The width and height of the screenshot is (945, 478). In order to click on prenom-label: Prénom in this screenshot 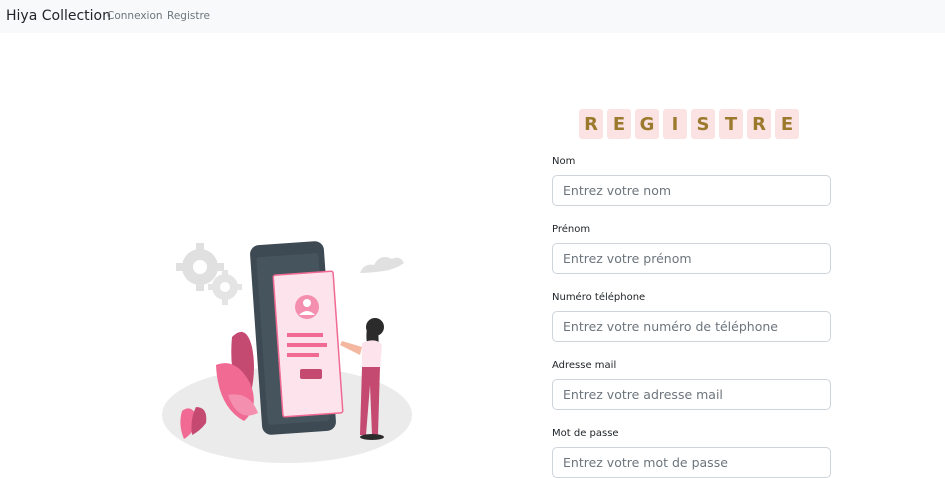, I will do `click(571, 229)`.